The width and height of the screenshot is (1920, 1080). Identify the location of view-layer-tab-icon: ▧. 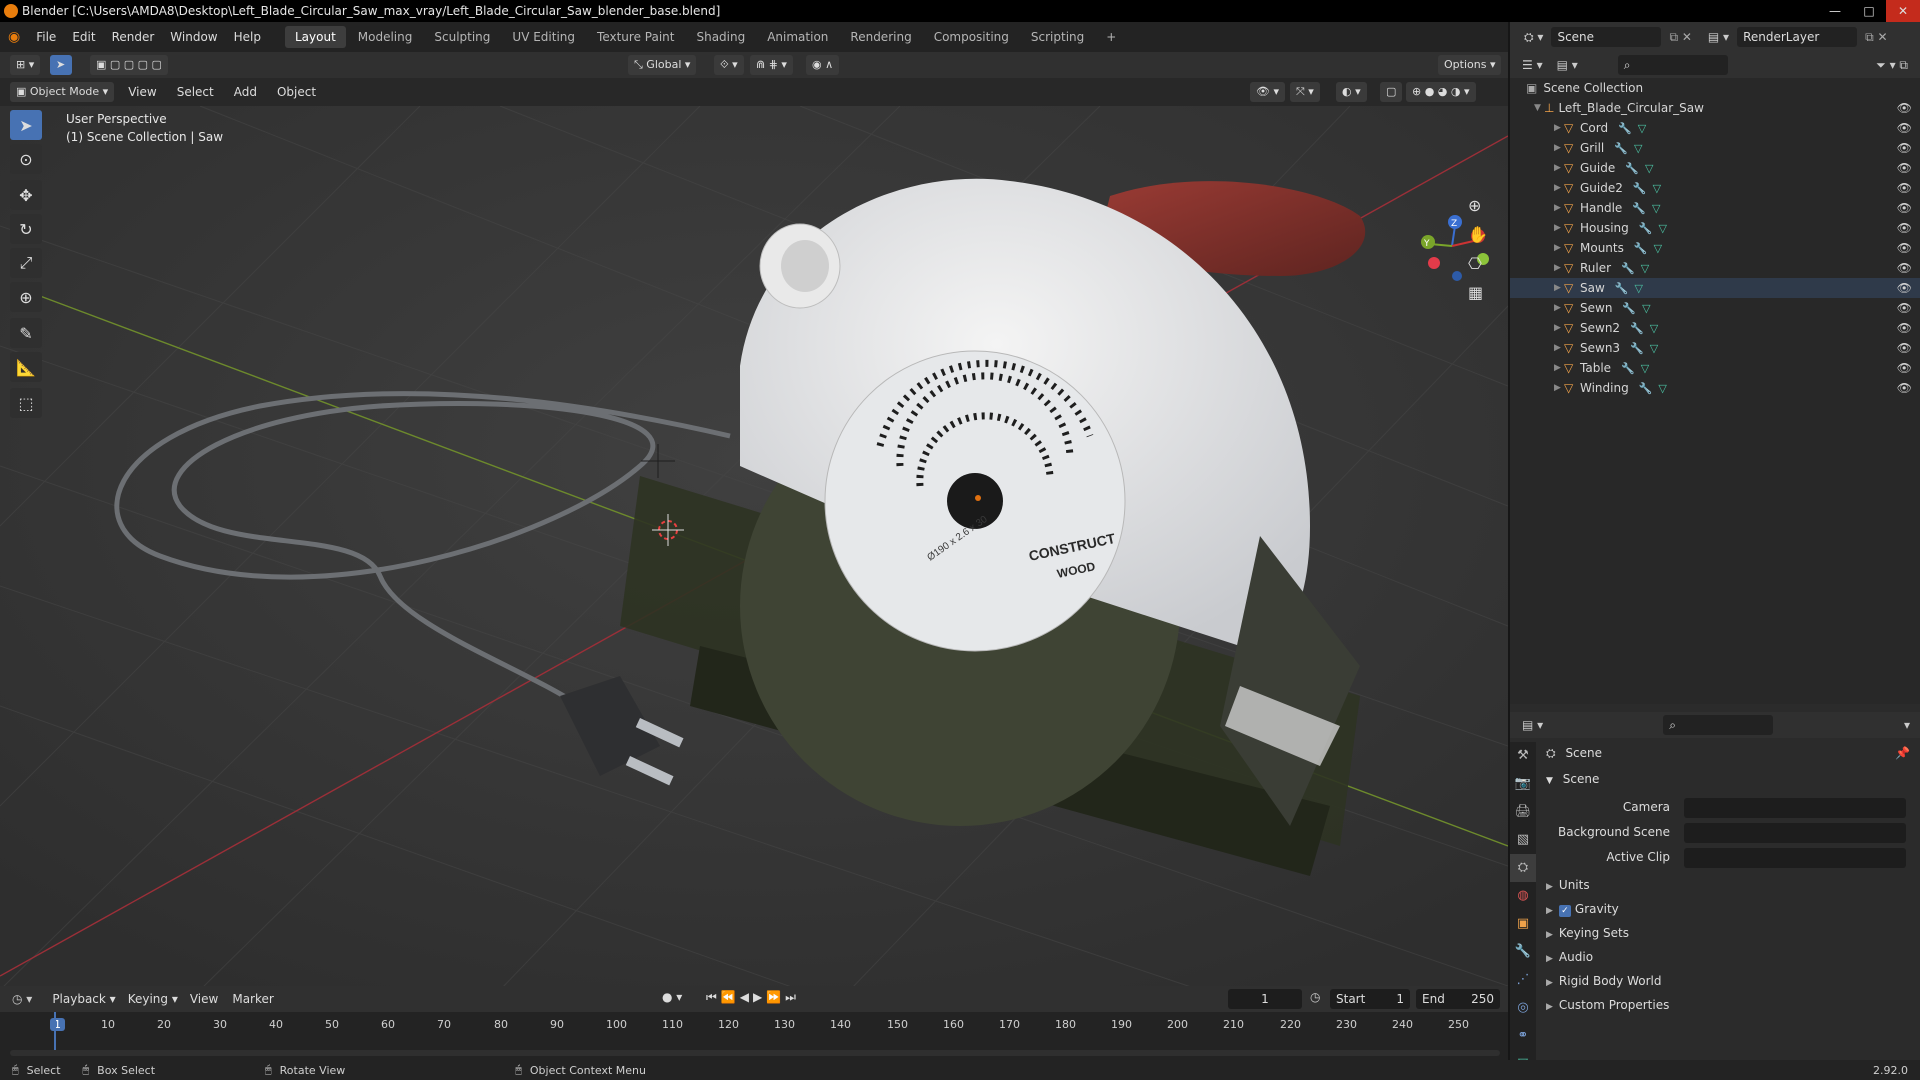
(1523, 840).